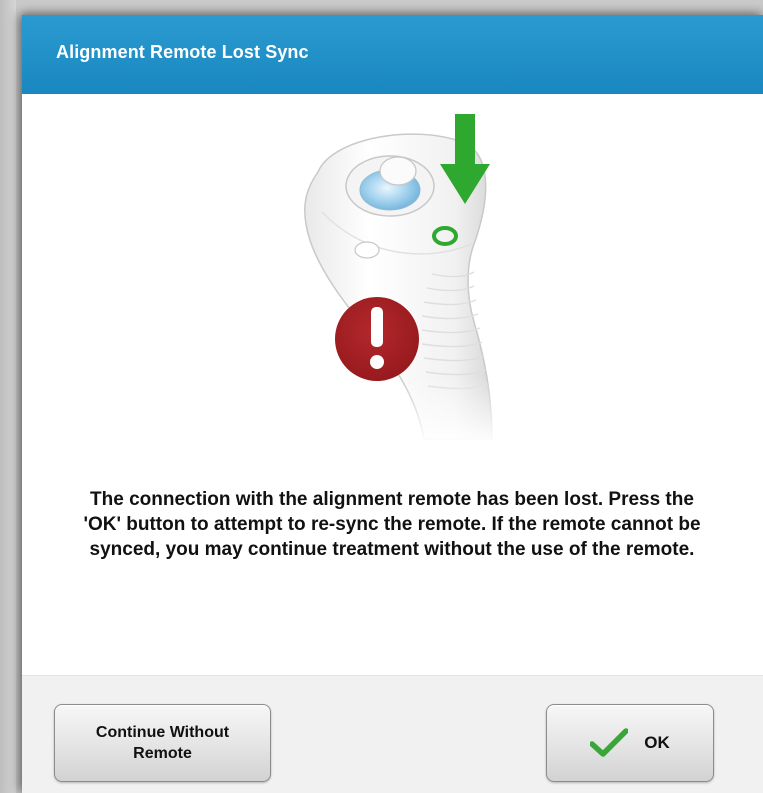  What do you see at coordinates (392, 734) in the screenshot?
I see `dialog-footer: Continue Without Remote OK` at bounding box center [392, 734].